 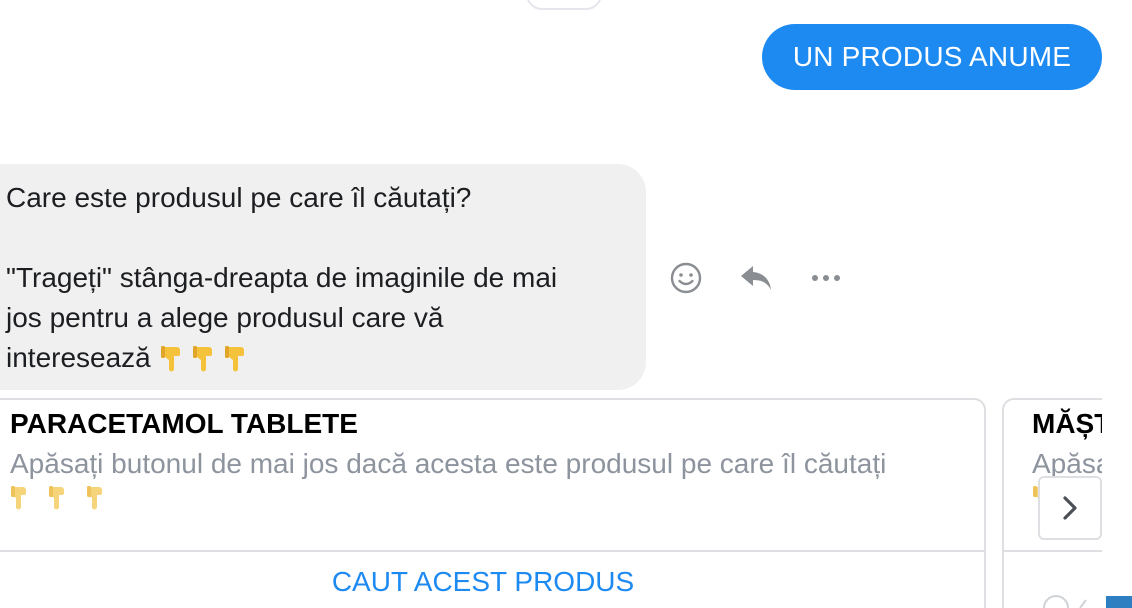 I want to click on chevron-right-icon, so click(x=1070, y=508).